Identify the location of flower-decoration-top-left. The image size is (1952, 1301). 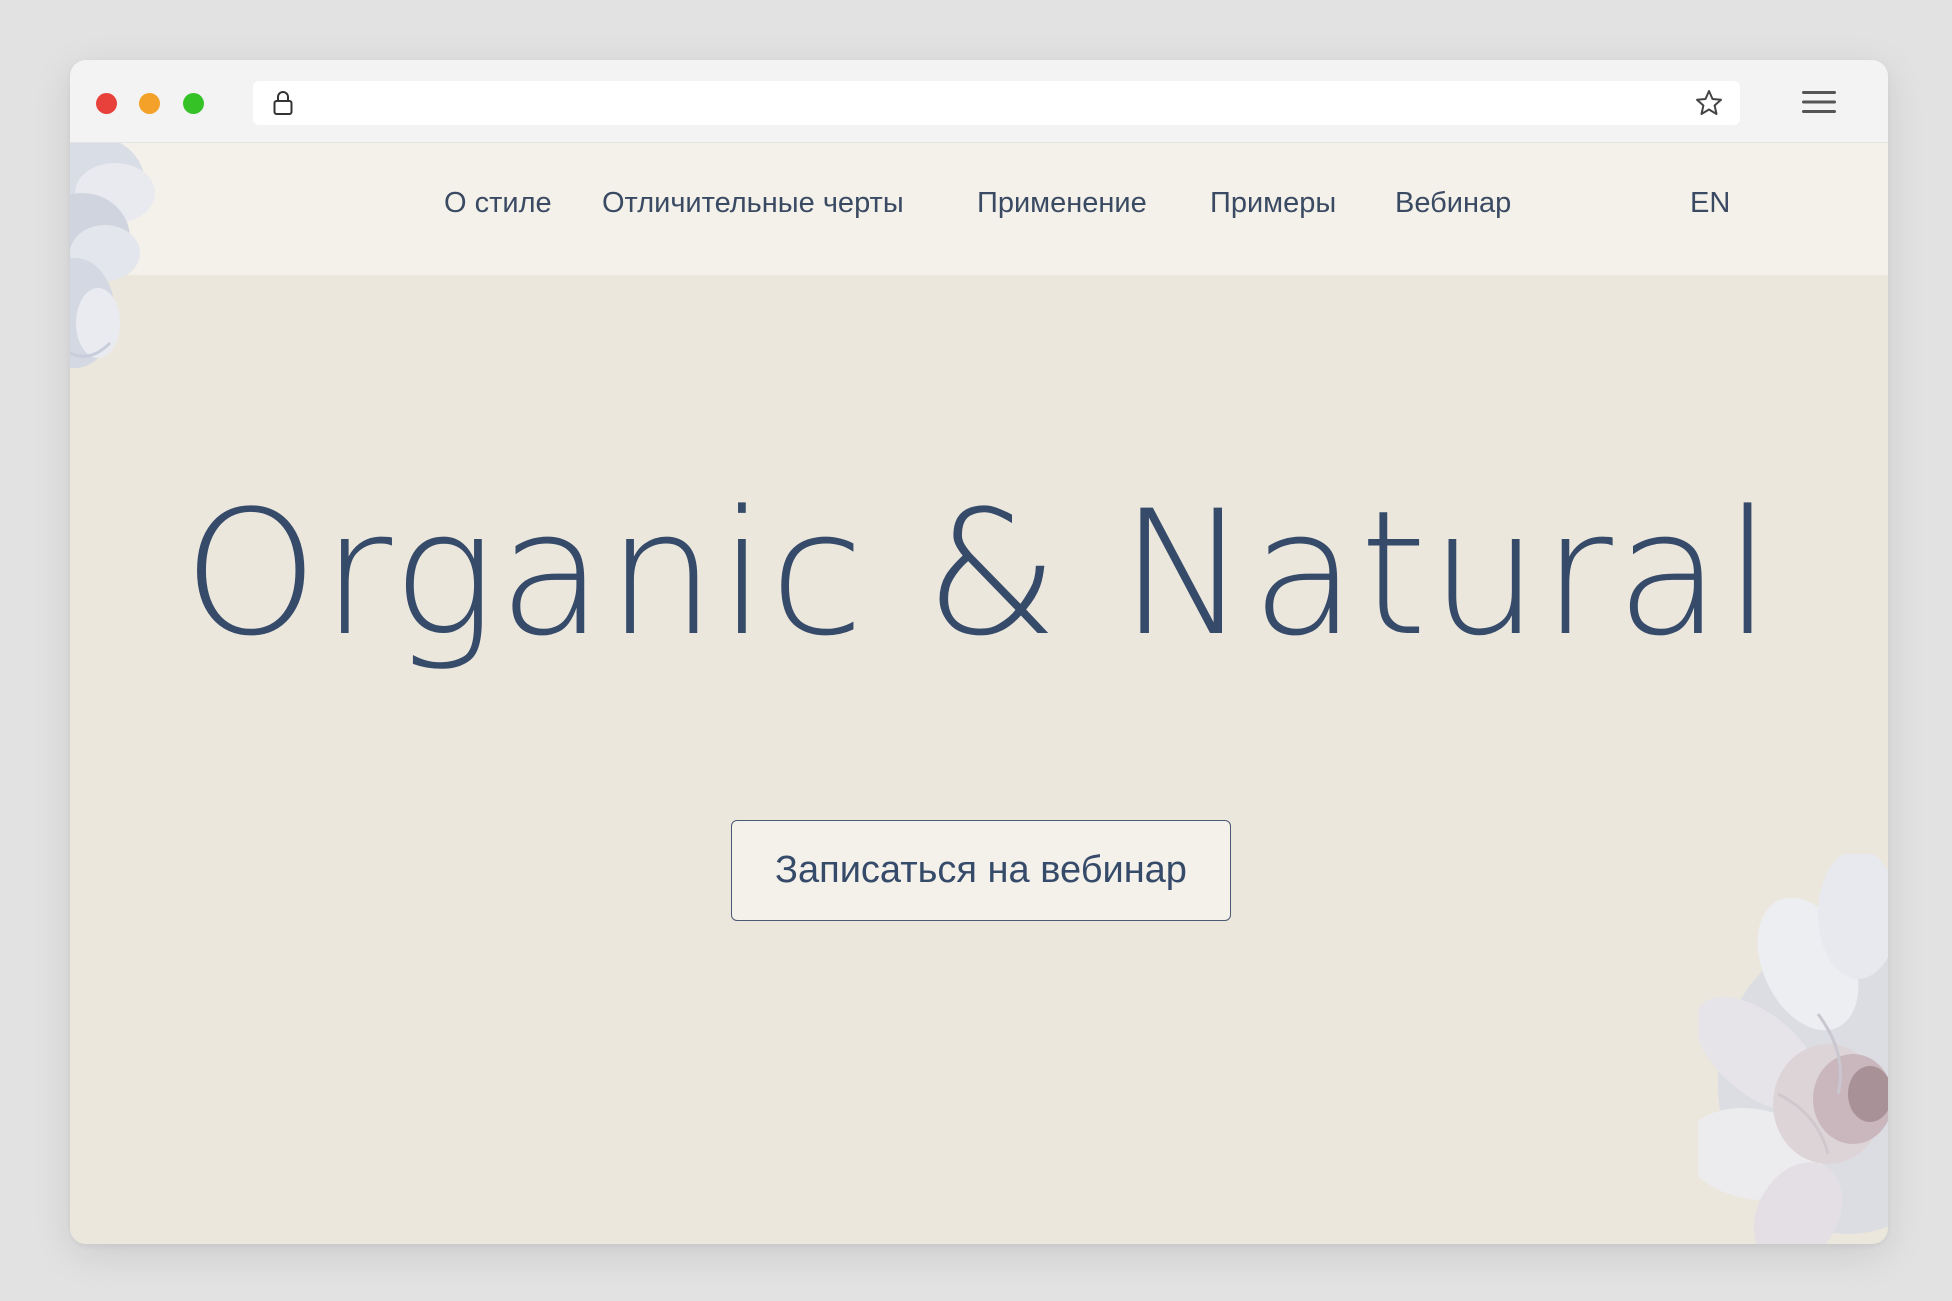
(112, 255).